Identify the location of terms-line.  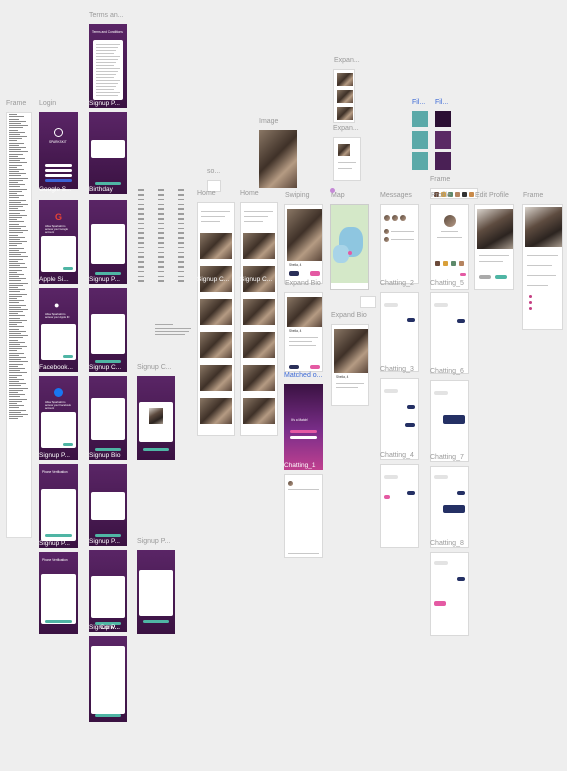
(108, 56).